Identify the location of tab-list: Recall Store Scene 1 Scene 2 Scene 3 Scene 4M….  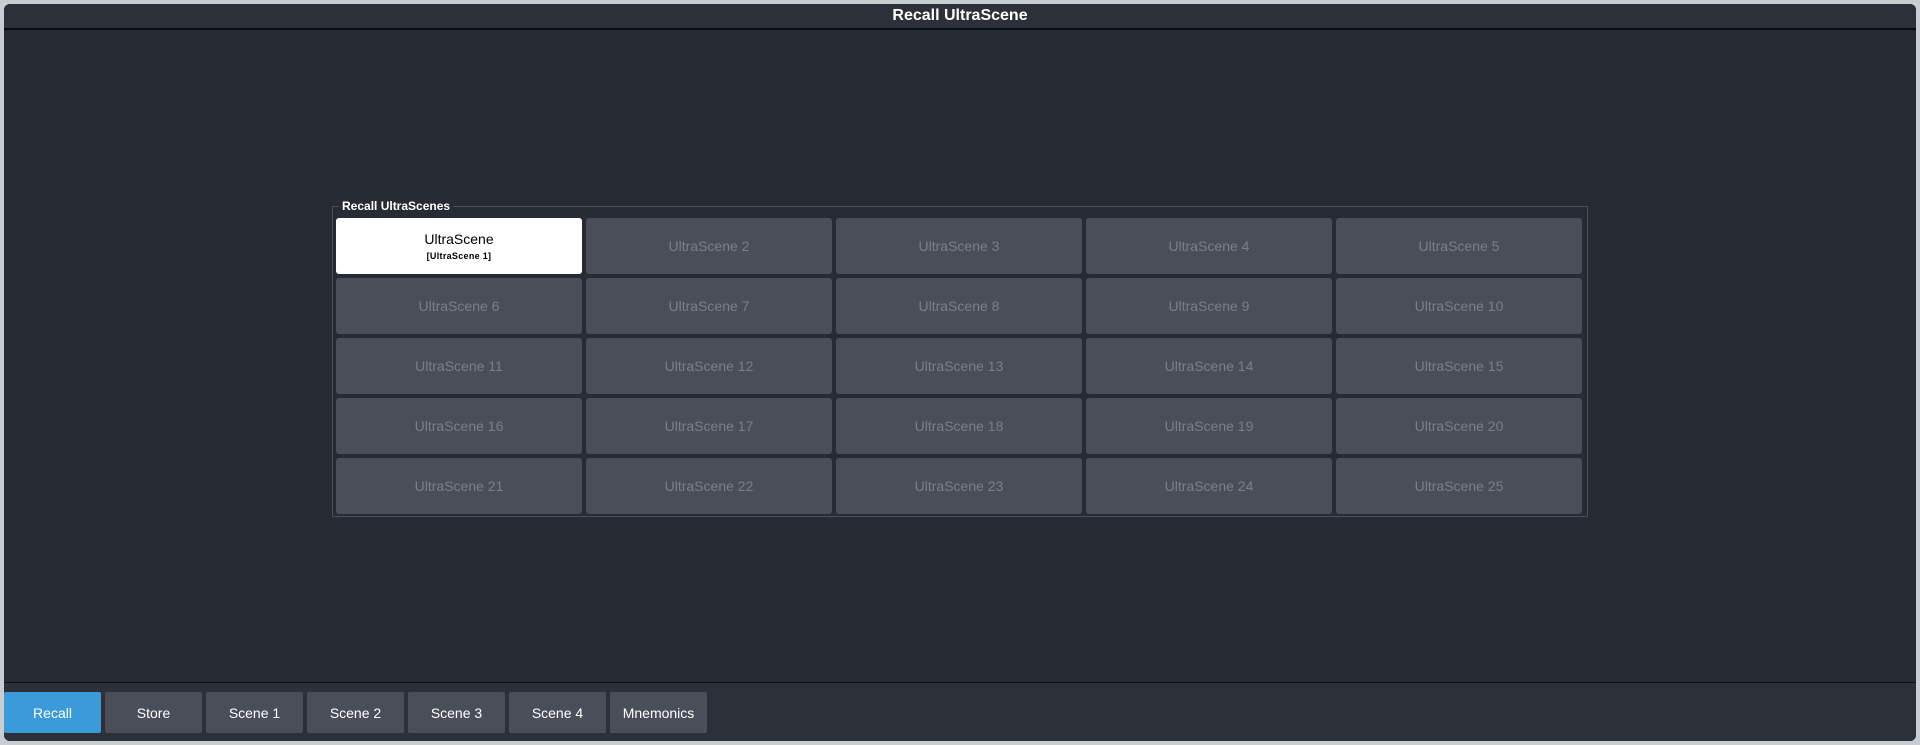
(355, 712).